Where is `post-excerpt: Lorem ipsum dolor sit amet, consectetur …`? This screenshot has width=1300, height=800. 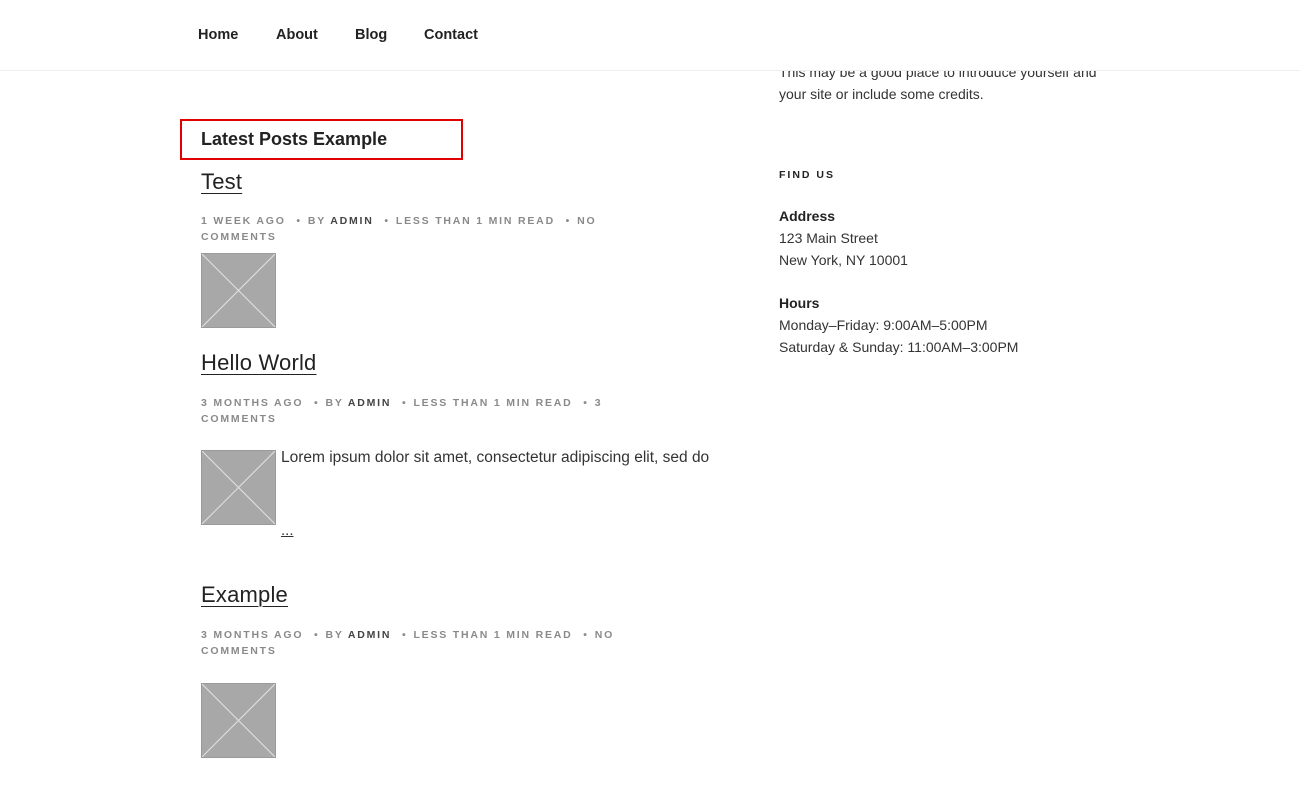
post-excerpt: Lorem ipsum dolor sit amet, consectetur … is located at coordinates (495, 457).